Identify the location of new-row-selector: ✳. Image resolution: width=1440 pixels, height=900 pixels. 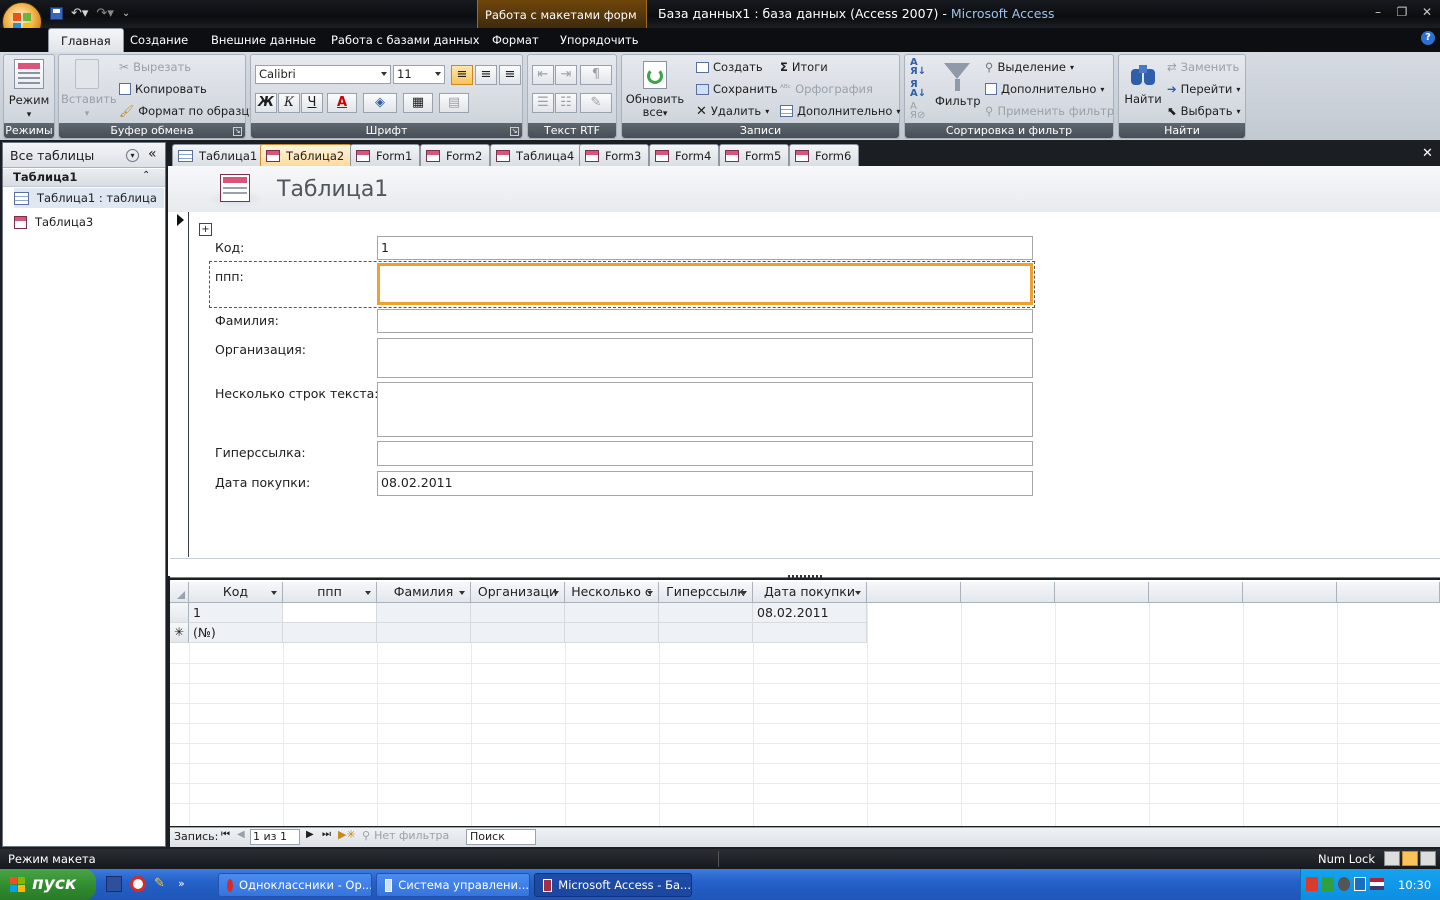
(179, 633).